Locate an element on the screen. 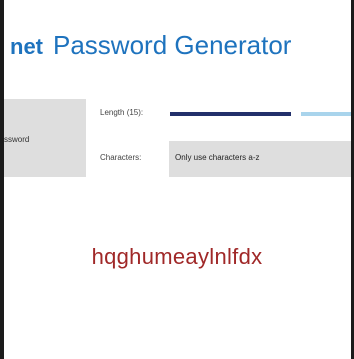  characters-label: Characters: is located at coordinates (121, 157).